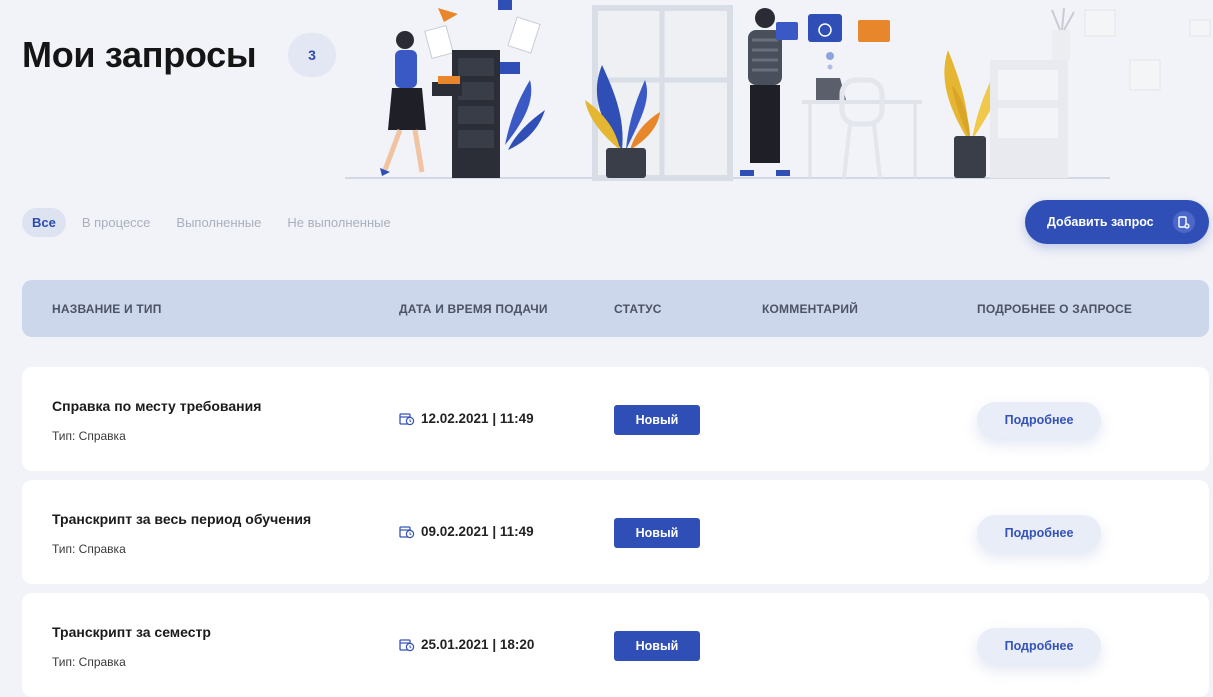 The width and height of the screenshot is (1213, 697). What do you see at coordinates (182, 519) in the screenshot?
I see `request-title: Транскрипт за весь период обучения` at bounding box center [182, 519].